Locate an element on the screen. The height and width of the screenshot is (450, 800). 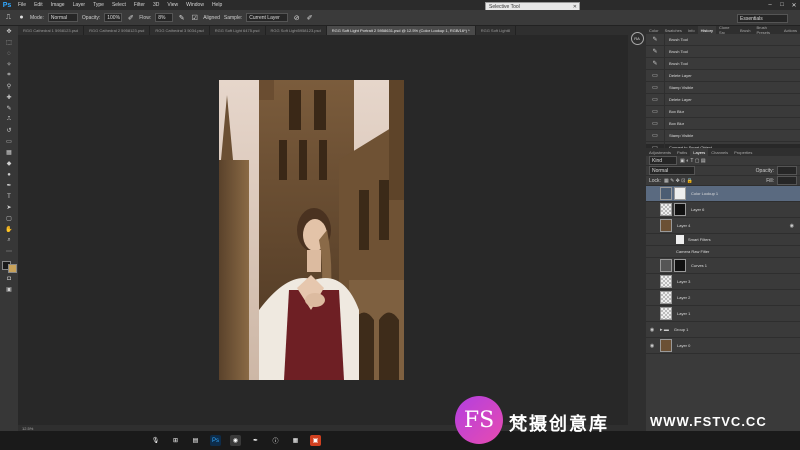
flow-field: 8% is located at coordinates (164, 17).